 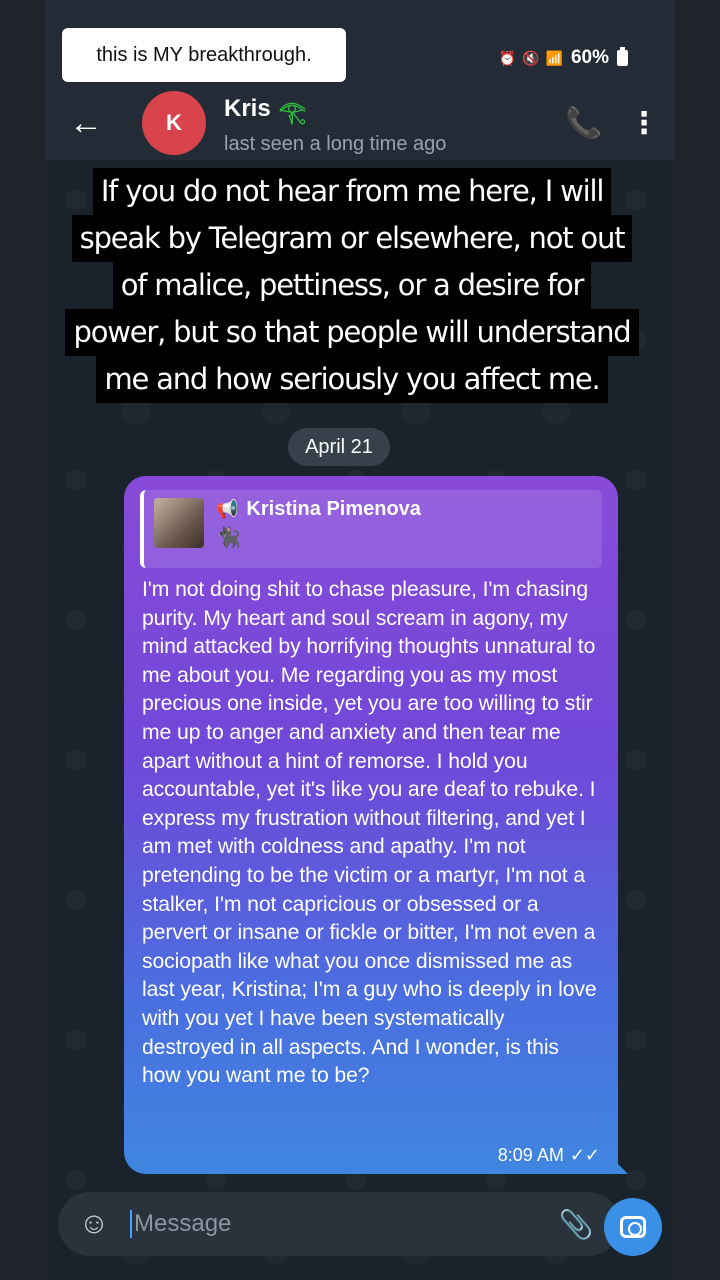 What do you see at coordinates (589, 57) in the screenshot?
I see `battery-percent: 60%` at bounding box center [589, 57].